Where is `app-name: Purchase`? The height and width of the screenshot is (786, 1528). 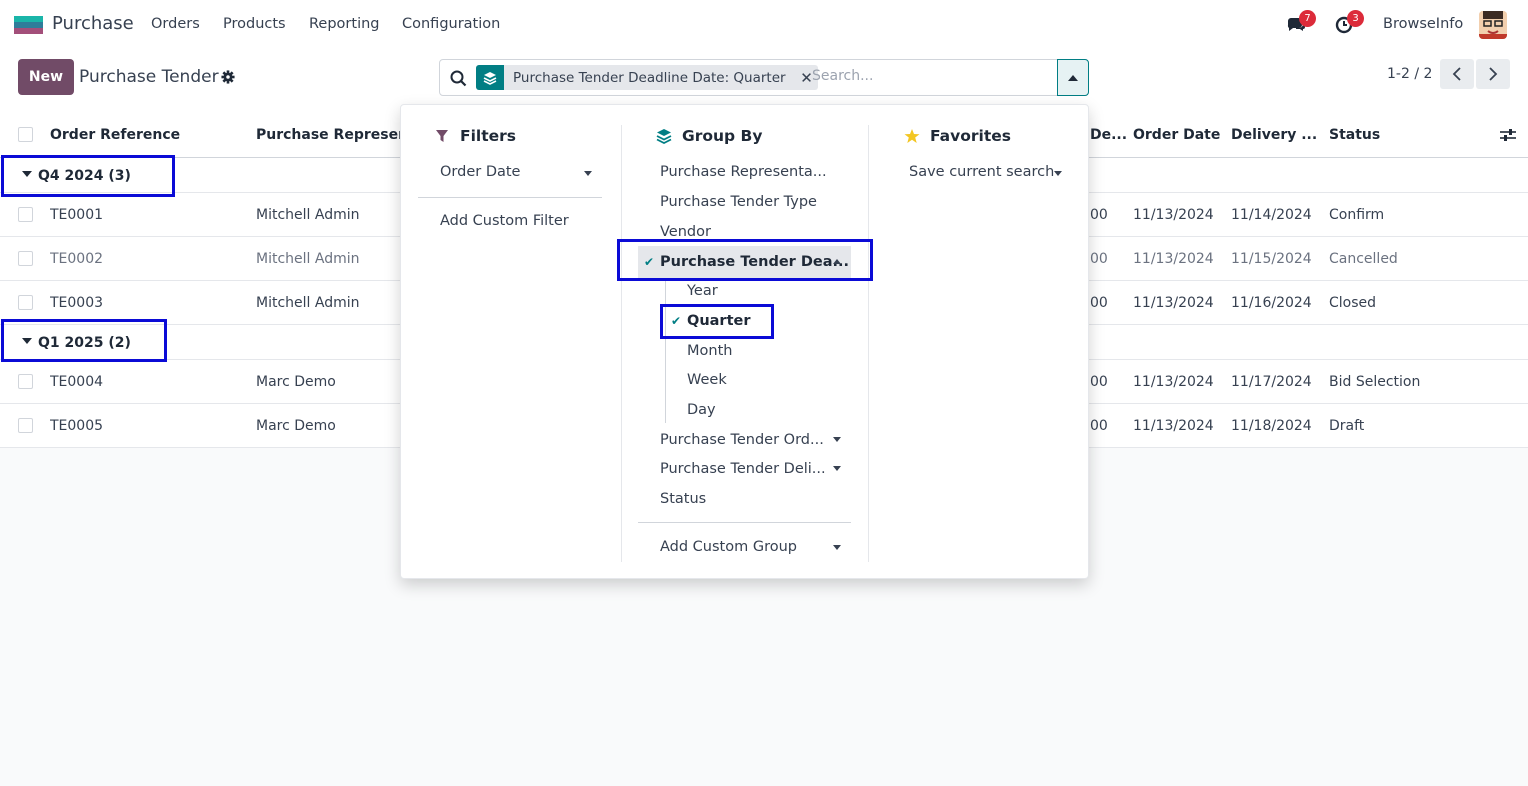 app-name: Purchase is located at coordinates (93, 23).